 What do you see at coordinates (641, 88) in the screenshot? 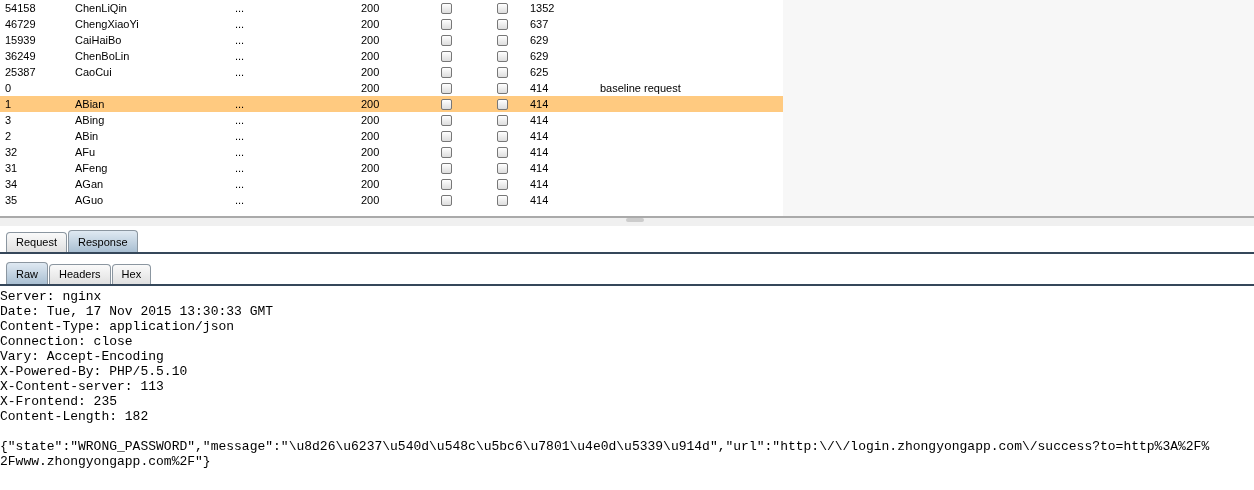
I see `table-cell-text: baseline request` at bounding box center [641, 88].